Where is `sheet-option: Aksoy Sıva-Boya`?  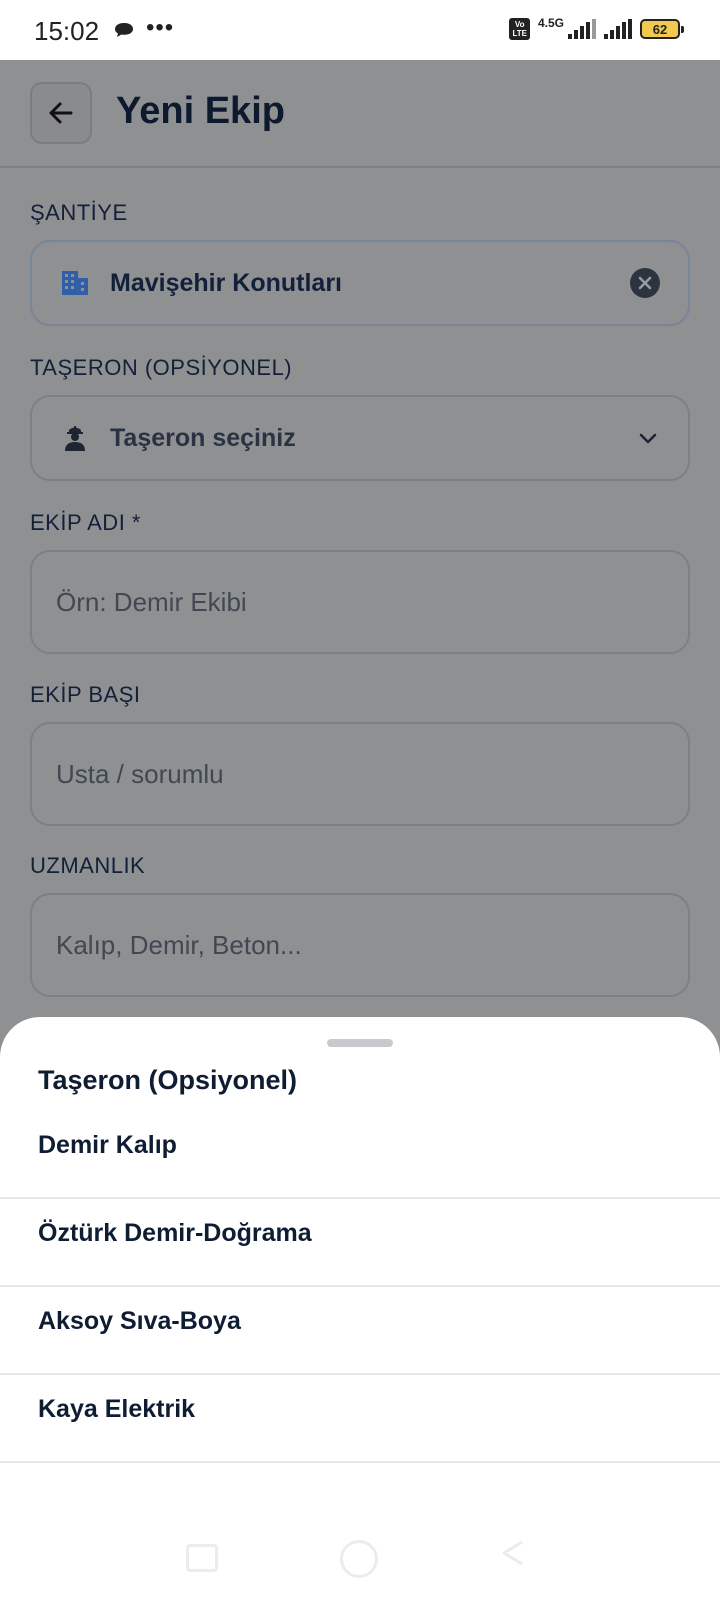
sheet-option: Aksoy Sıva-Boya is located at coordinates (360, 1331).